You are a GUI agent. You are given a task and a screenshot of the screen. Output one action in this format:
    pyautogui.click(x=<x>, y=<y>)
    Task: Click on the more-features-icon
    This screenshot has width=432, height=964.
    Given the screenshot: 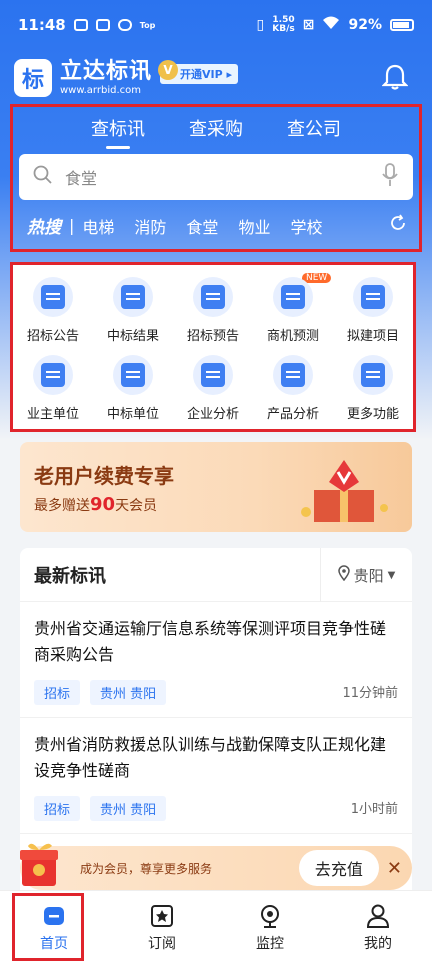 What is the action you would take?
    pyautogui.click(x=373, y=374)
    